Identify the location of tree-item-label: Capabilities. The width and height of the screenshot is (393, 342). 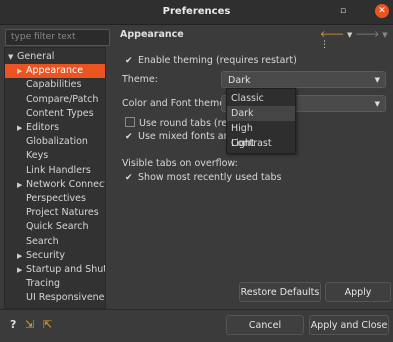
(54, 85).